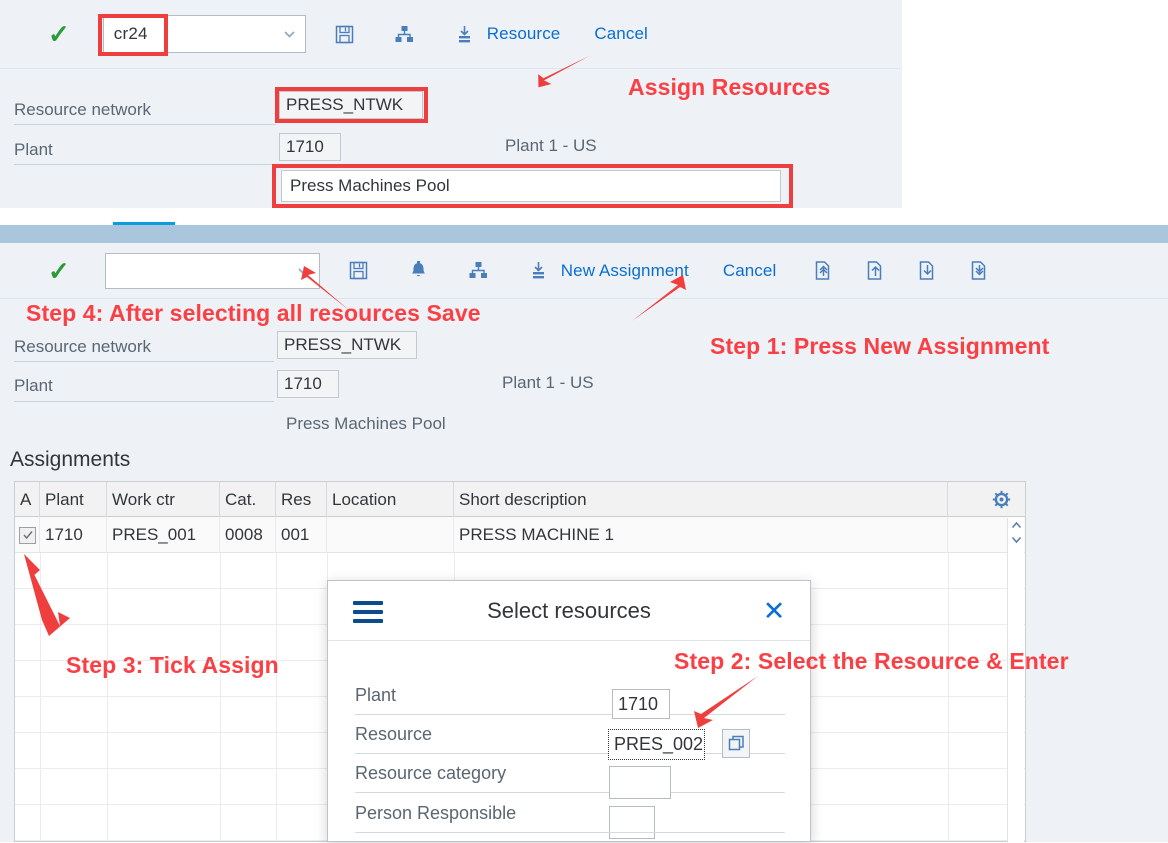 This screenshot has width=1168, height=843. Describe the element at coordinates (70, 459) in the screenshot. I see `assignments-title: Assignments` at that location.